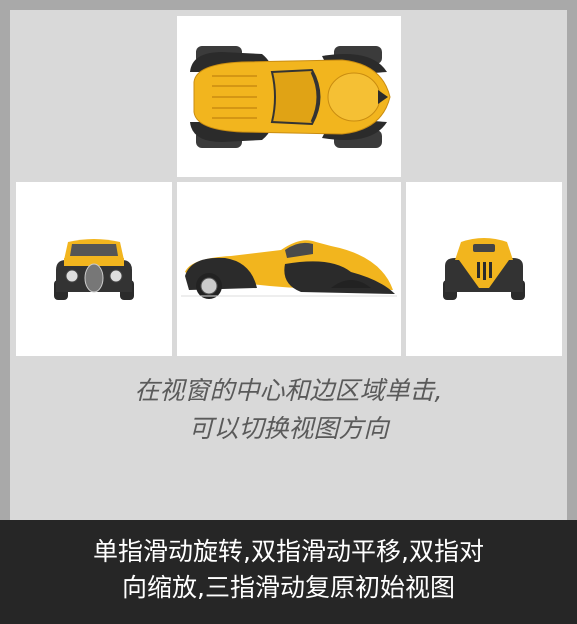 This screenshot has width=577, height=624. I want to click on car-front-view-icon, so click(94, 269).